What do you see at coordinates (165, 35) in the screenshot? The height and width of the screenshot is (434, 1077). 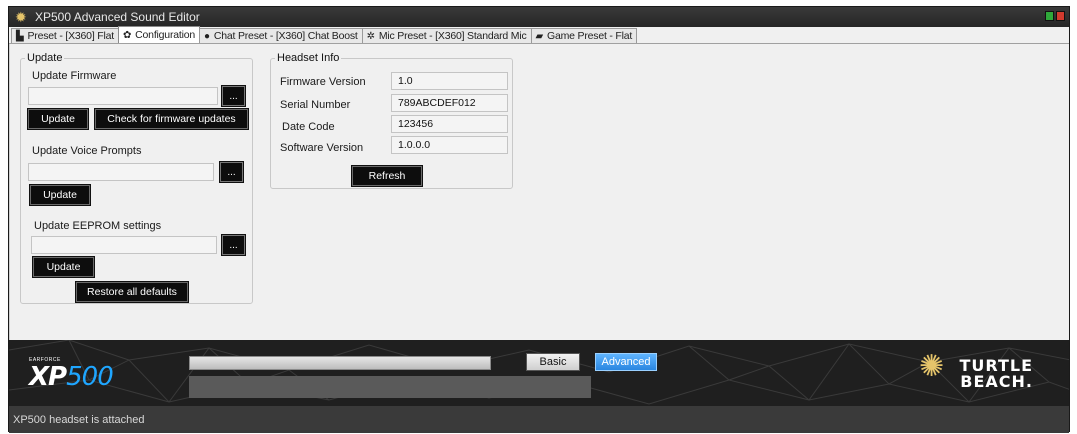 I see `tab-label: Configuration` at bounding box center [165, 35].